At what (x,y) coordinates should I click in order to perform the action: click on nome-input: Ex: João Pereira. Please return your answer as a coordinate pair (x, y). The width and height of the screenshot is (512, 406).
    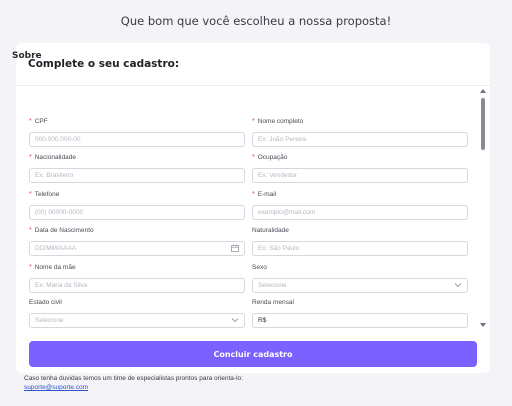
    Looking at the image, I should click on (360, 139).